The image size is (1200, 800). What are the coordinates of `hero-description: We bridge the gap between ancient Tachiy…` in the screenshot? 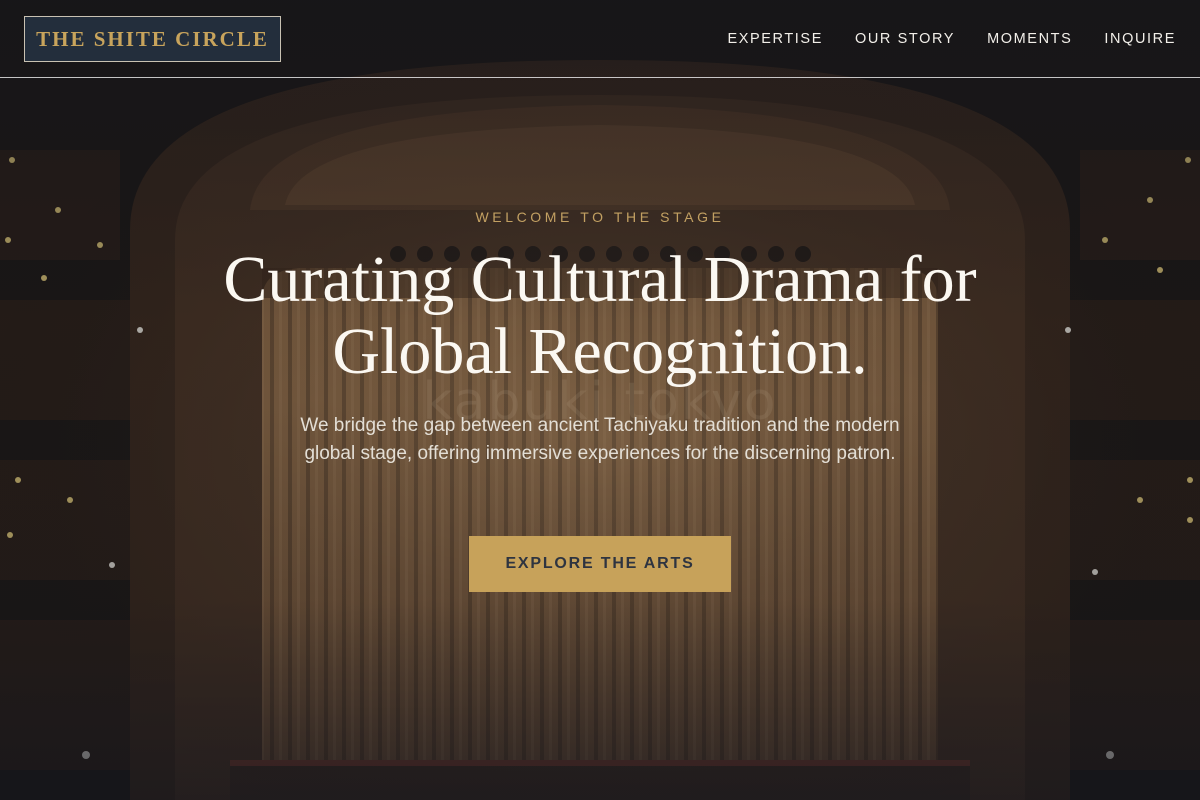 It's located at (600, 439).